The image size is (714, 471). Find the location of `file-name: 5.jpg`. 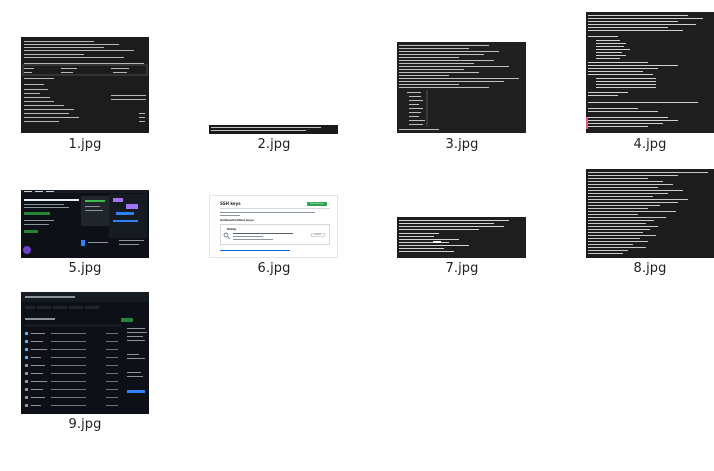

file-name: 5.jpg is located at coordinates (85, 268).